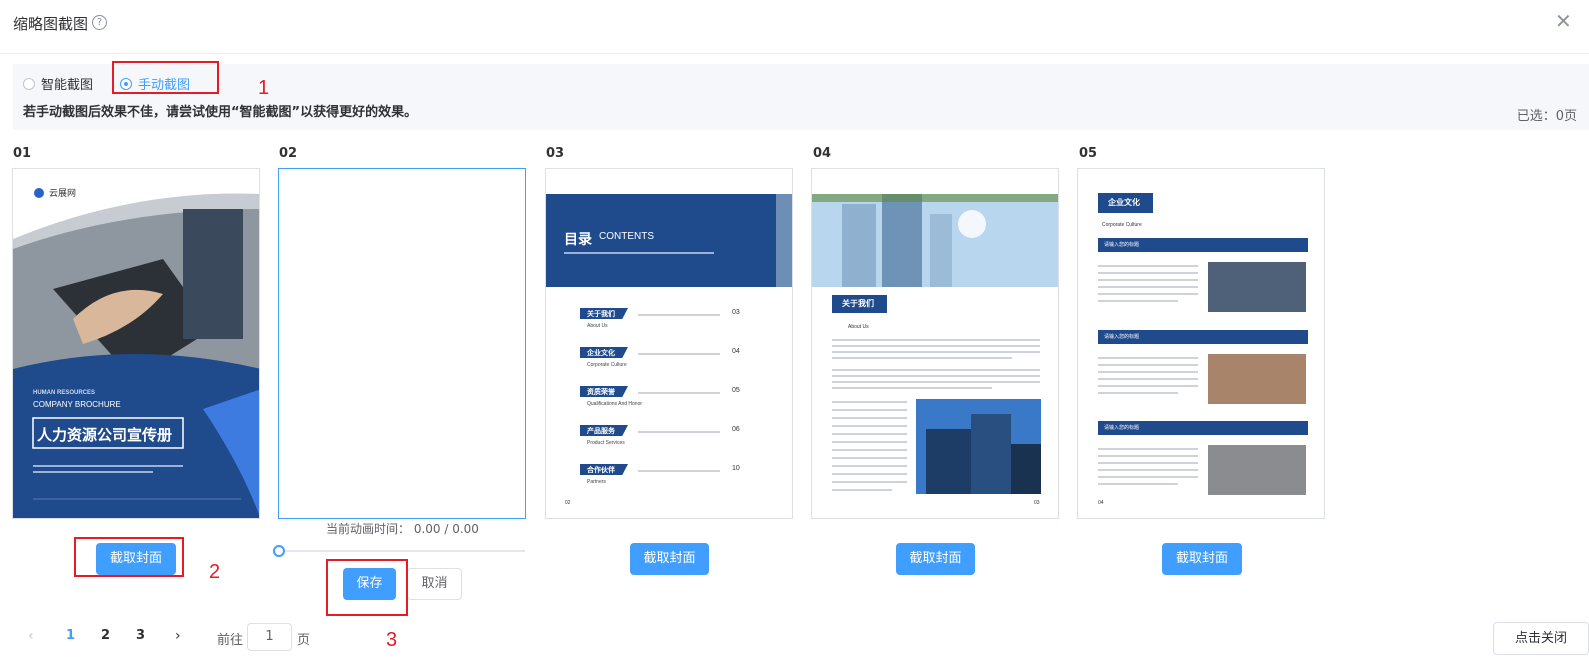 The image size is (1589, 665). What do you see at coordinates (31, 636) in the screenshot?
I see `prev-page-icon: ‹` at bounding box center [31, 636].